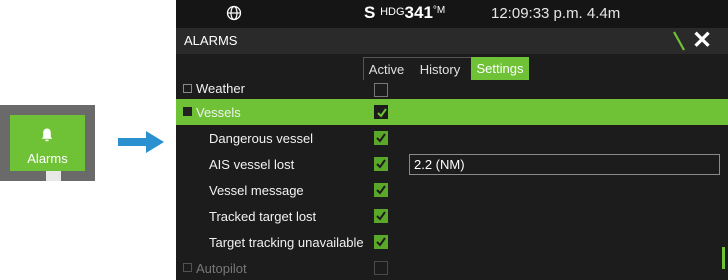 Image resolution: width=728 pixels, height=280 pixels. What do you see at coordinates (261, 138) in the screenshot?
I see `row-label: Dangerous vessel` at bounding box center [261, 138].